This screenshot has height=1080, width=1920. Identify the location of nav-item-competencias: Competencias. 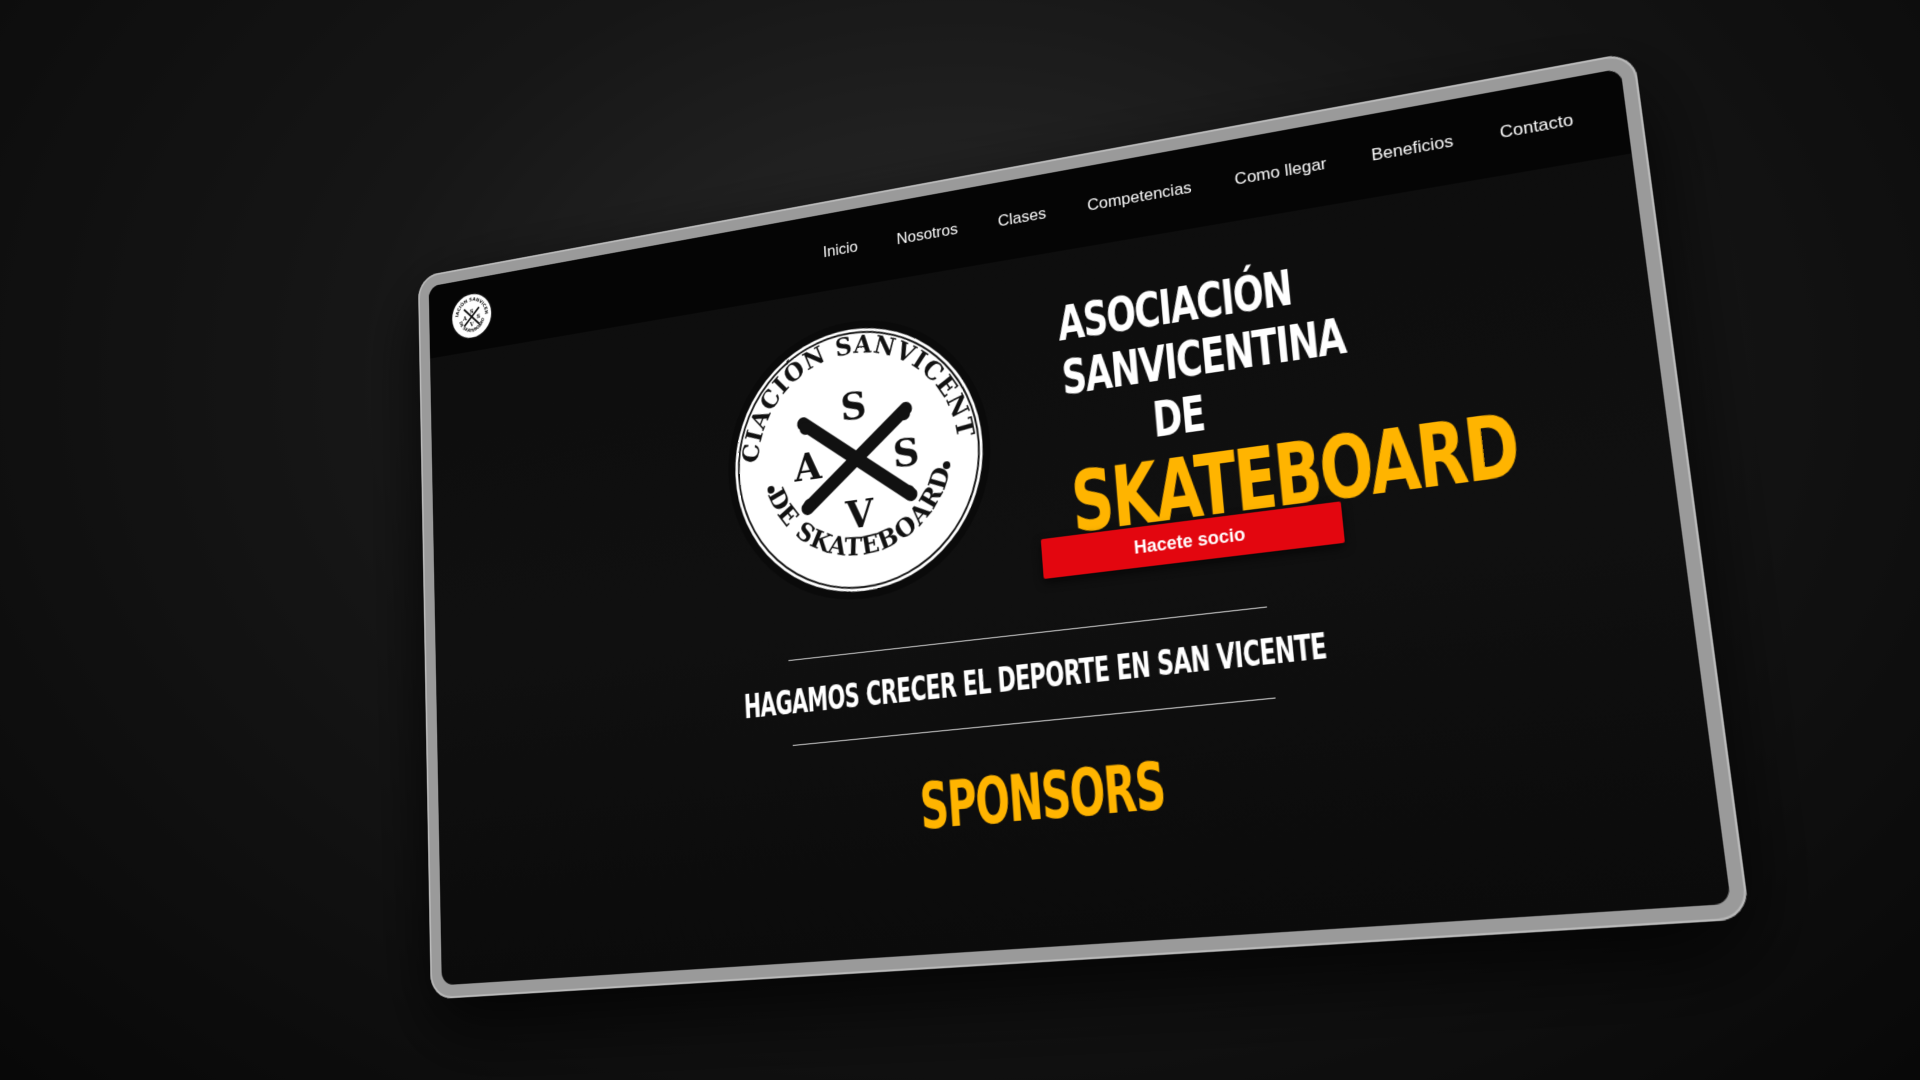
(1140, 196).